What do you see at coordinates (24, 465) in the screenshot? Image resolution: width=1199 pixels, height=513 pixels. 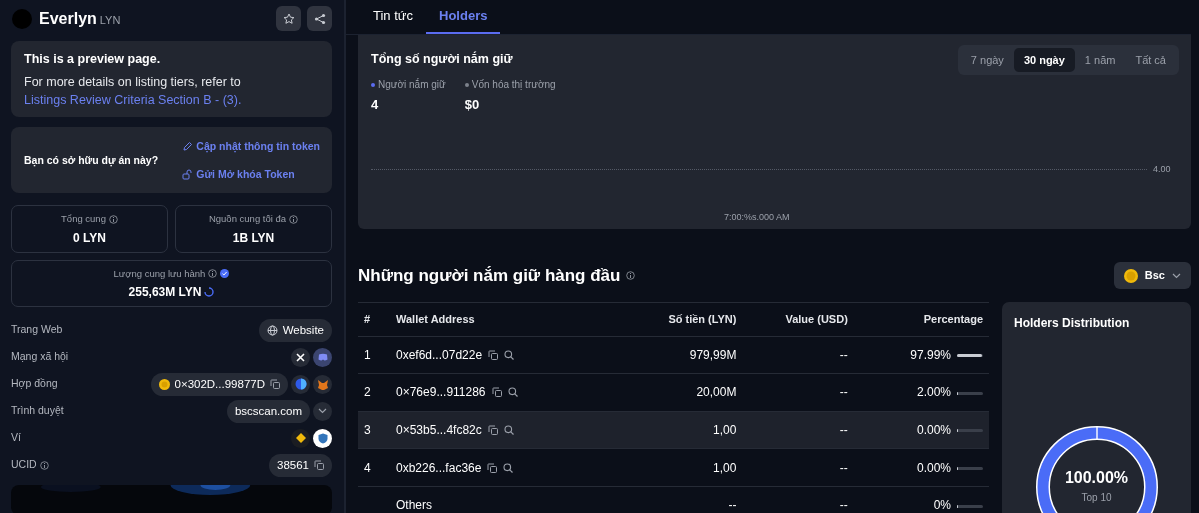 I see `info-label: UCID` at bounding box center [24, 465].